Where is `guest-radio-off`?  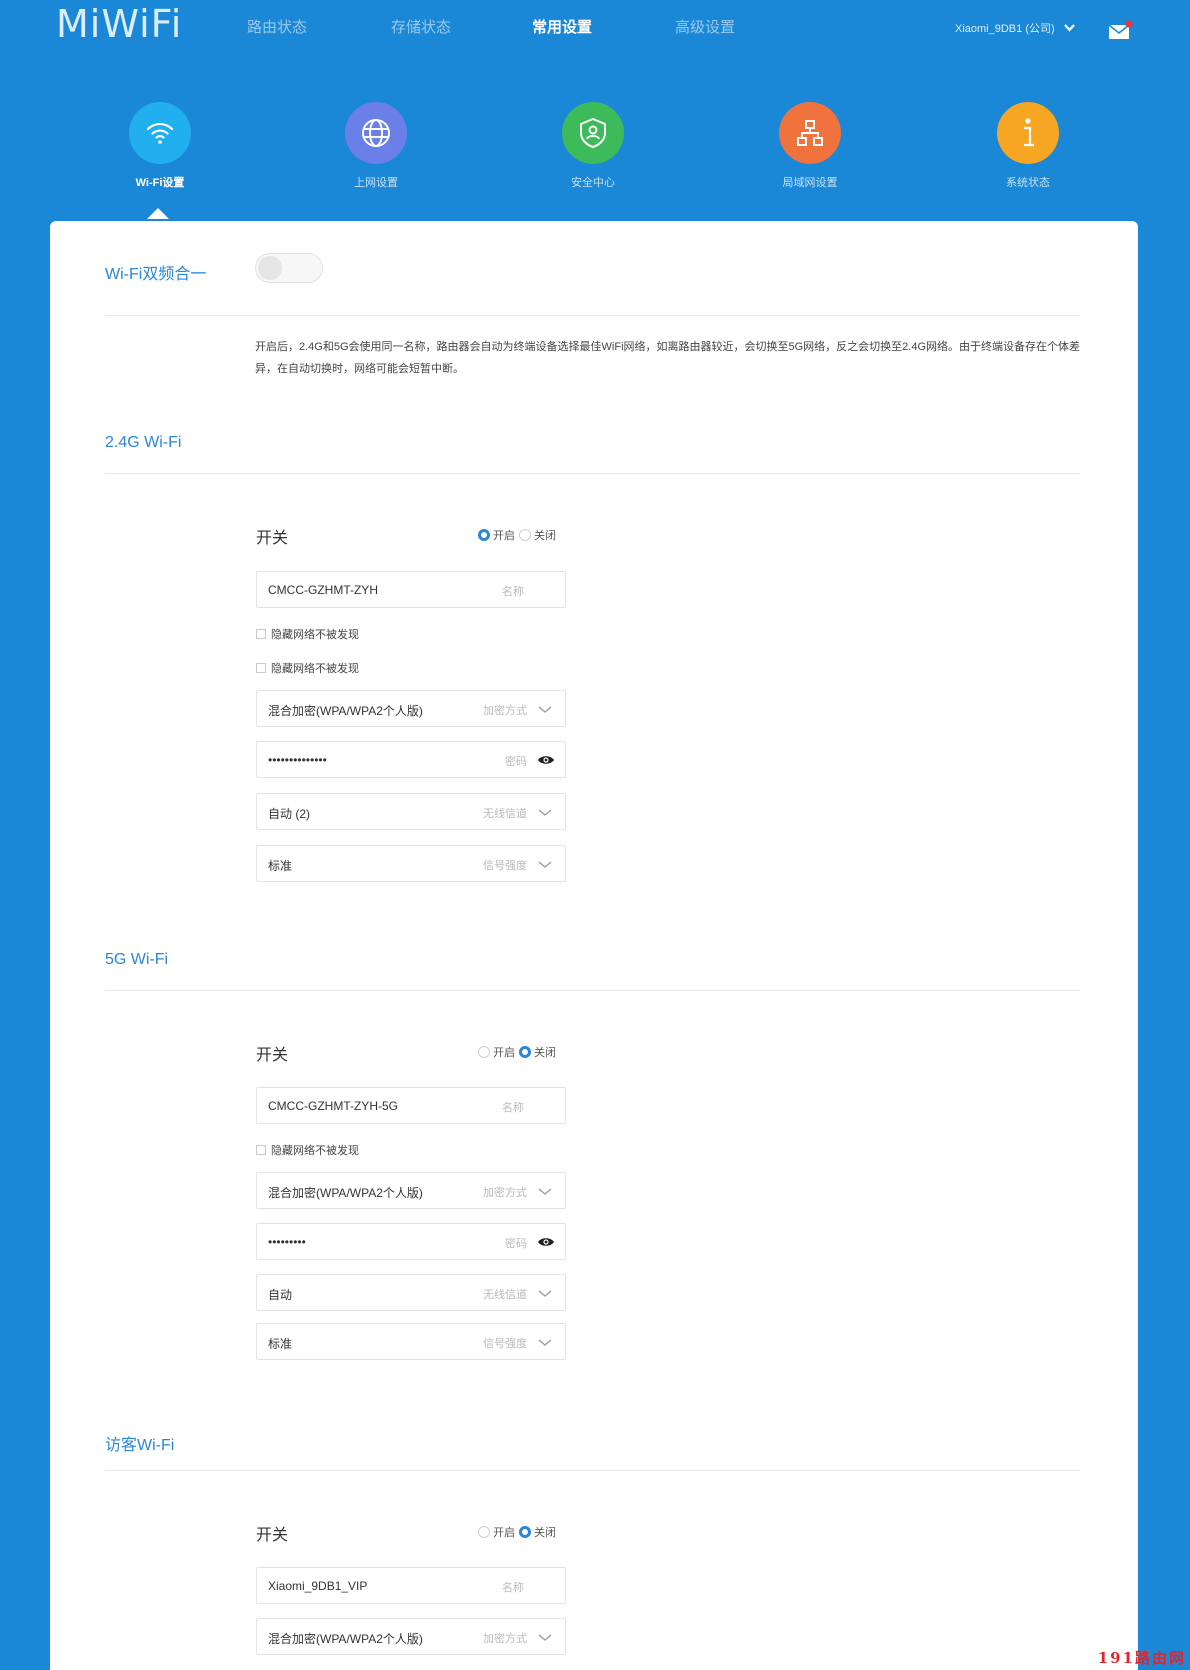
guest-radio-off is located at coordinates (525, 1532).